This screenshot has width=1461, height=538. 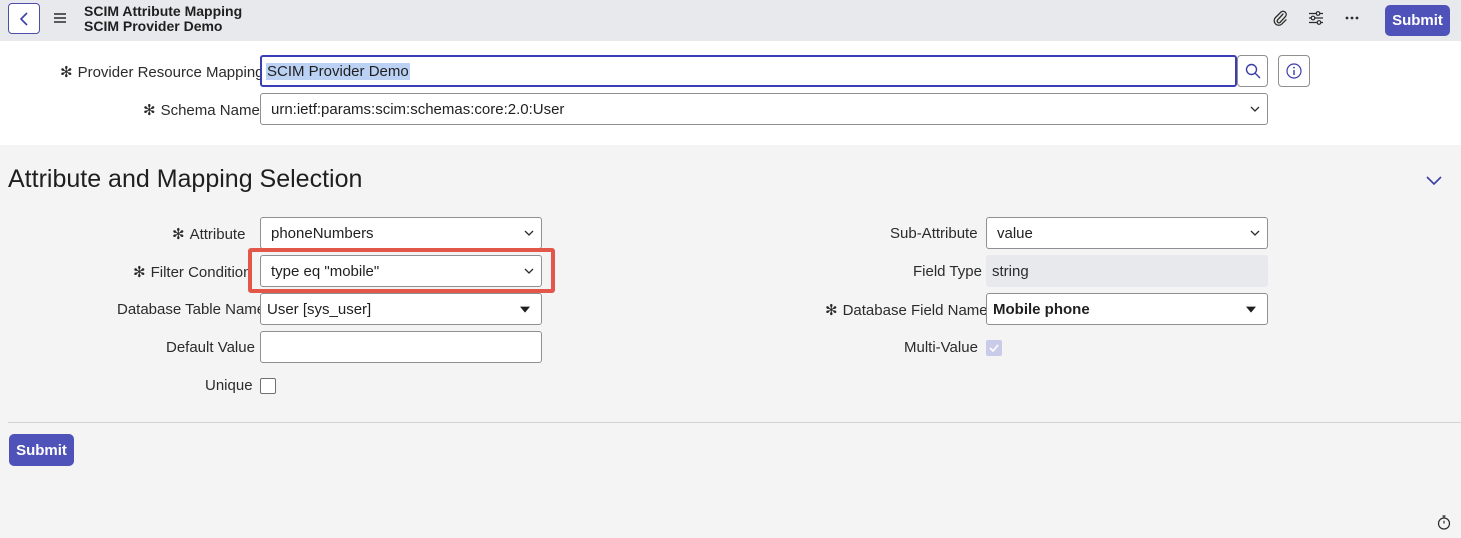 I want to click on back-button, so click(x=24, y=18).